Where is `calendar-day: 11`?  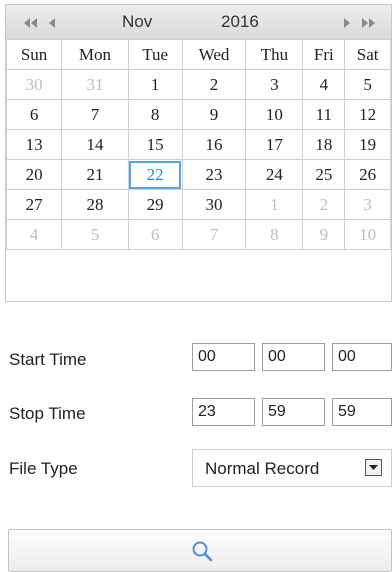 calendar-day: 11 is located at coordinates (324, 114).